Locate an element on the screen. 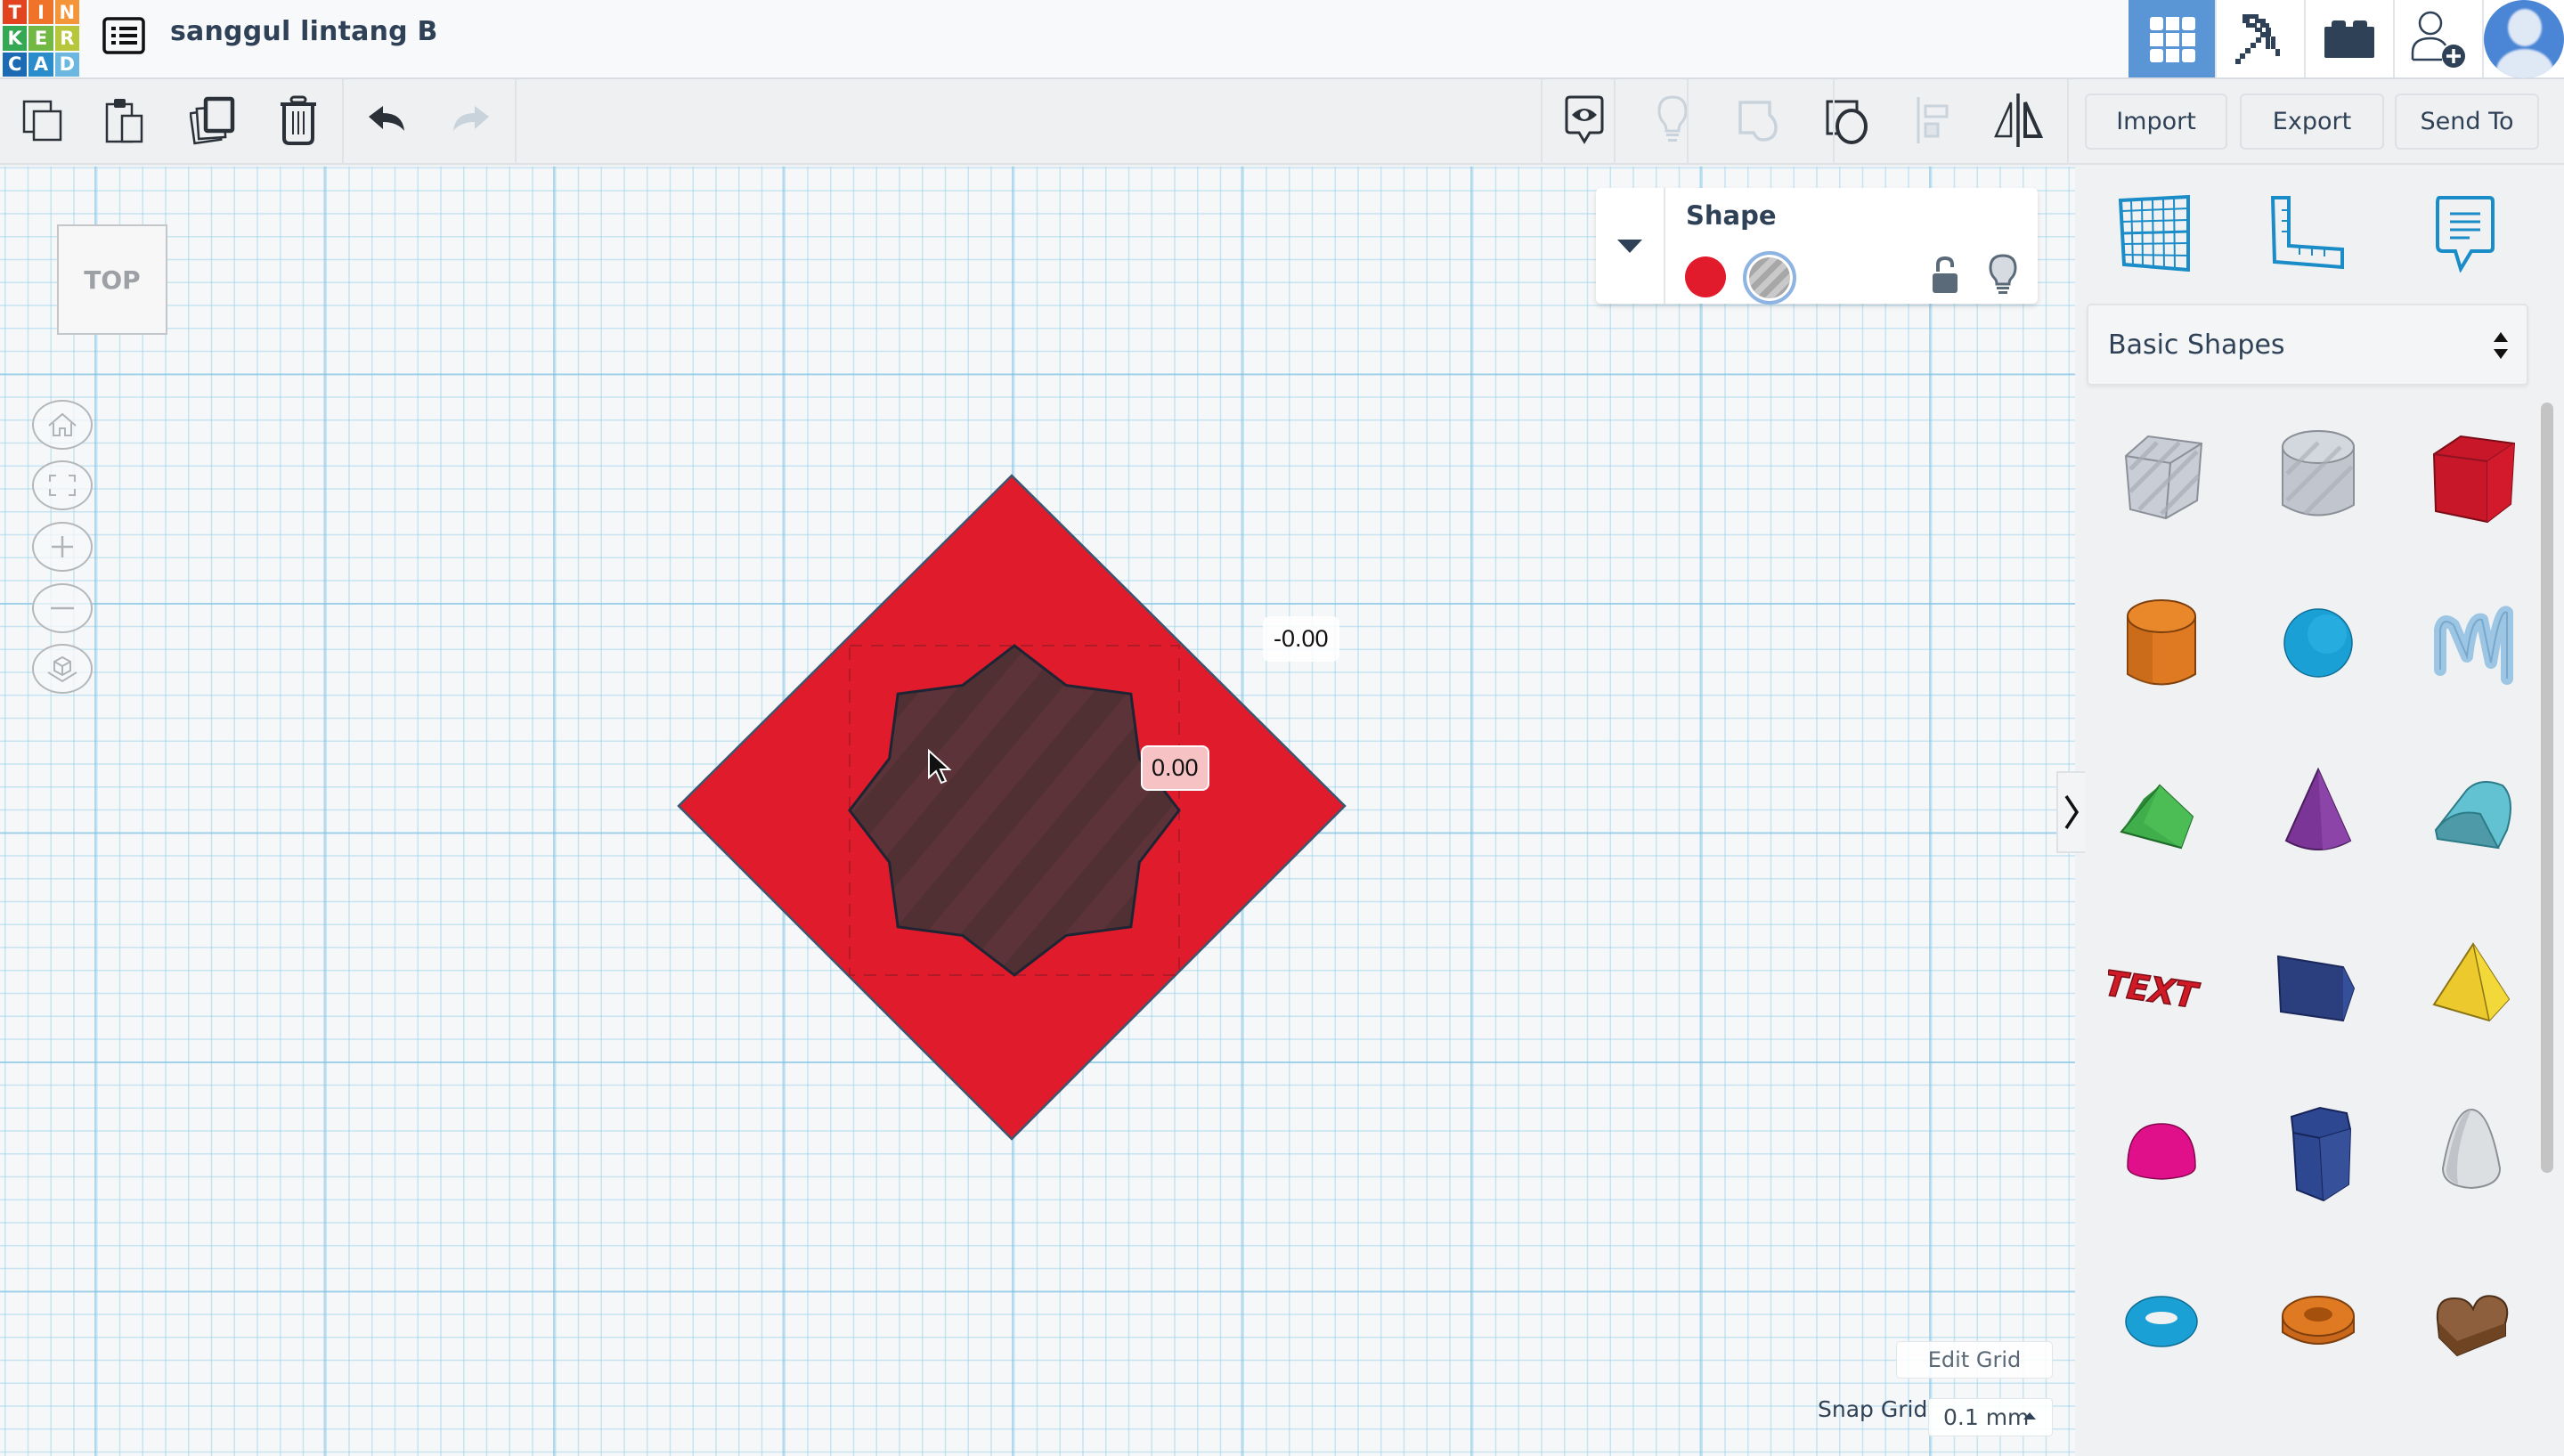  shape-sphere is located at coordinates (2318, 643).